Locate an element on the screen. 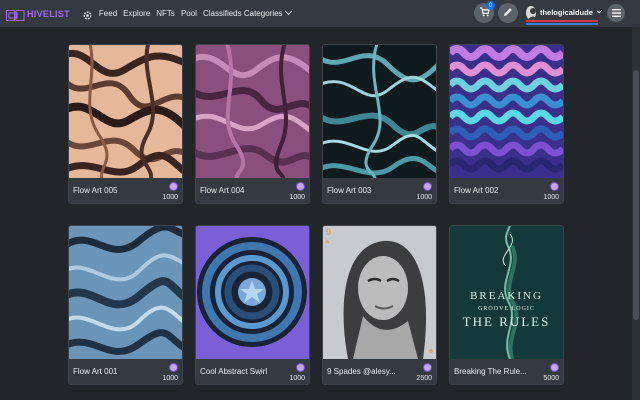 The height and width of the screenshot is (400, 640). album-title-line: BREAKING is located at coordinates (506, 296).